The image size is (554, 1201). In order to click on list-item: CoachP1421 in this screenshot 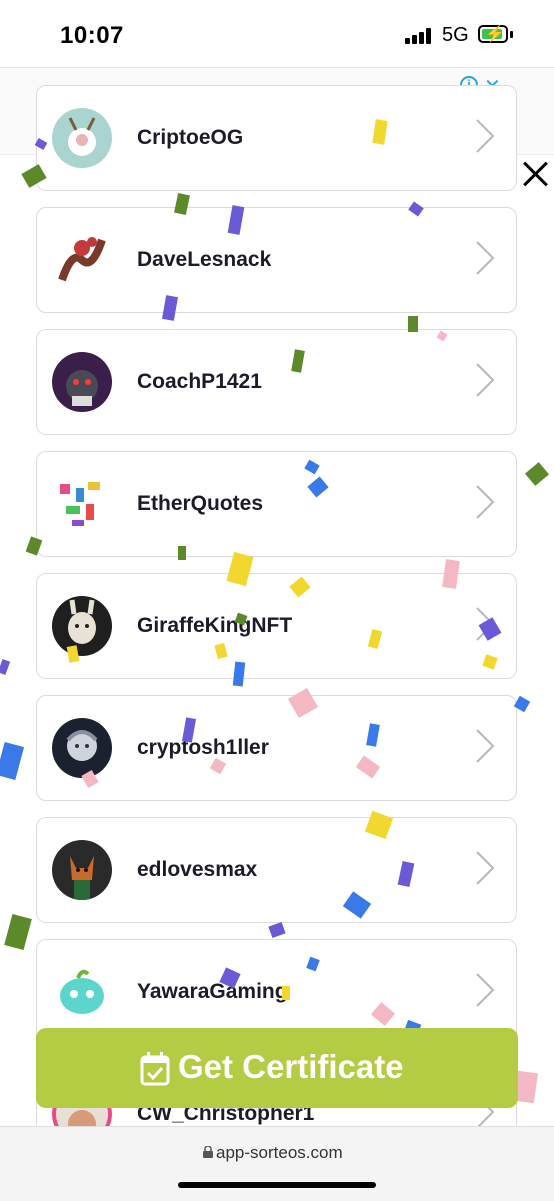, I will do `click(276, 382)`.